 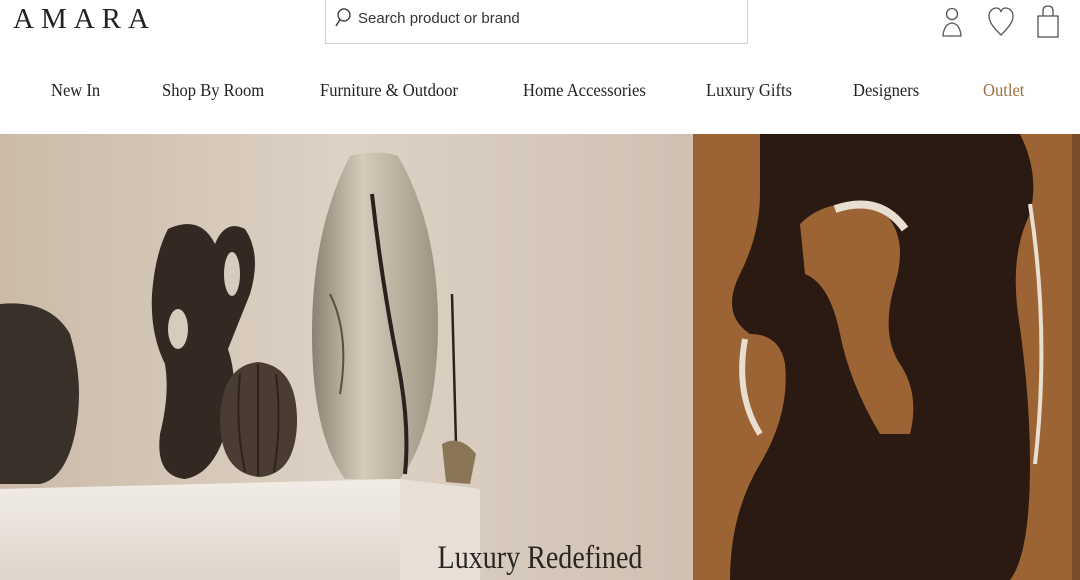 I want to click on search-icon, so click(x=343, y=17).